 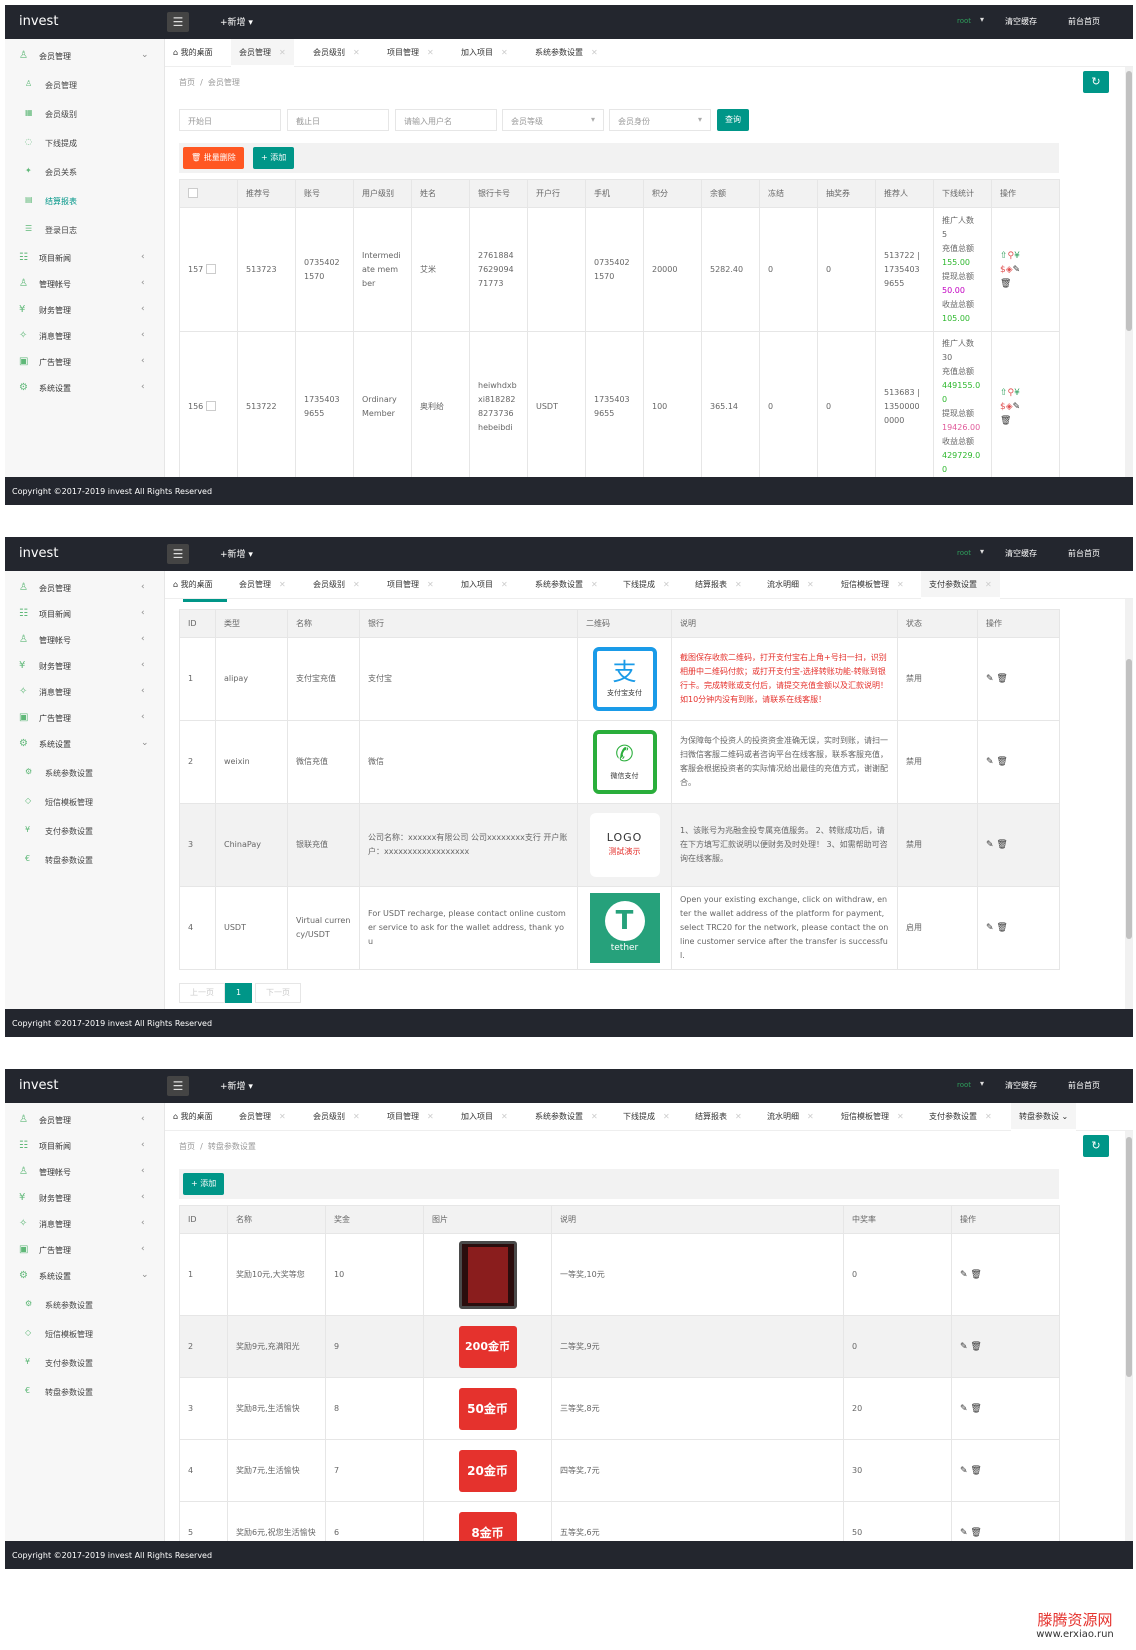 I want to click on row-id-cell: 157, so click(x=208, y=269).